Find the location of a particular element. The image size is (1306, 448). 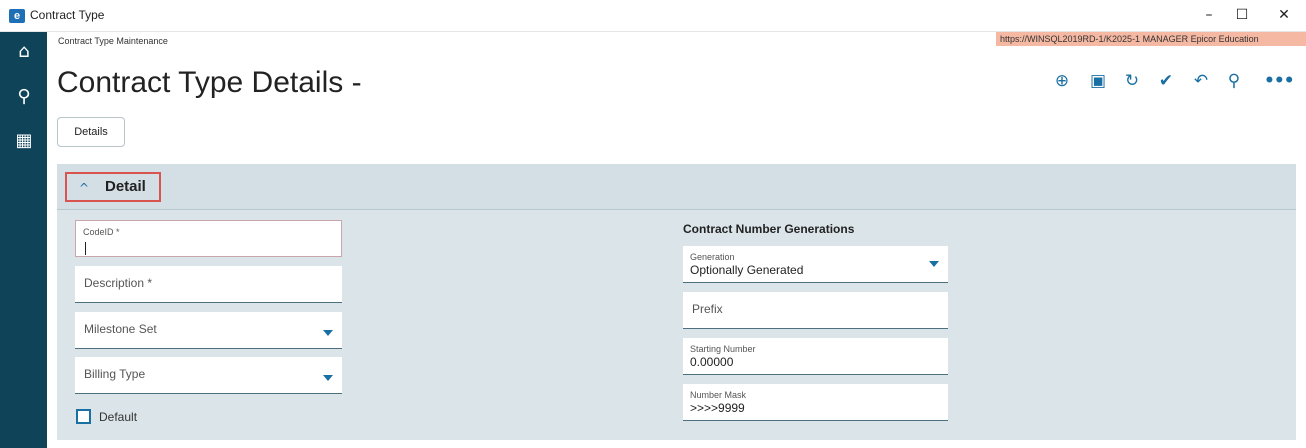

page-title: Contract Type Details - is located at coordinates (209, 82).